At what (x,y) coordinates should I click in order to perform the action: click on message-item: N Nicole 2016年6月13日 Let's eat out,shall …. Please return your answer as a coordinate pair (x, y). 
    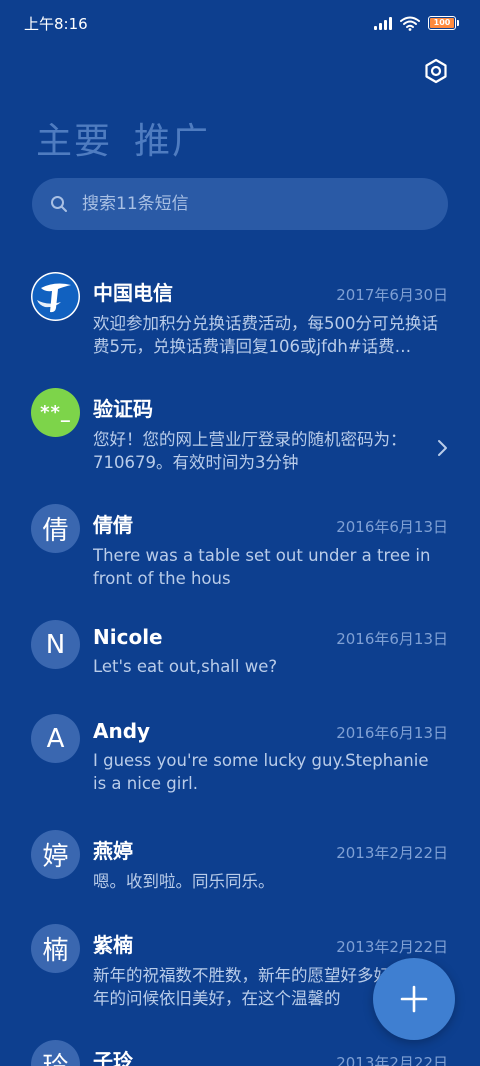
    Looking at the image, I should click on (240, 657).